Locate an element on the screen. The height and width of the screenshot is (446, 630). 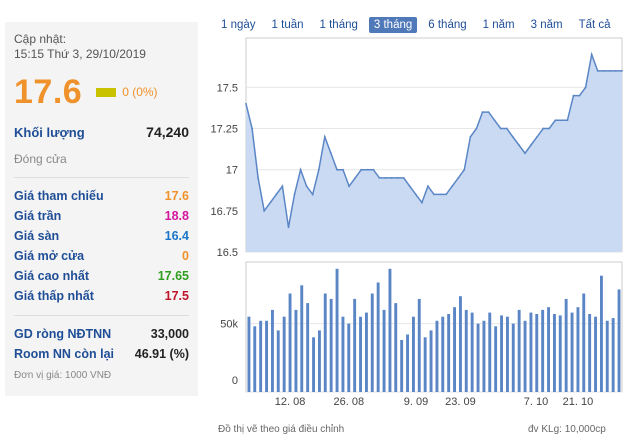
price-tick-label: 17.5 is located at coordinates (227, 88).